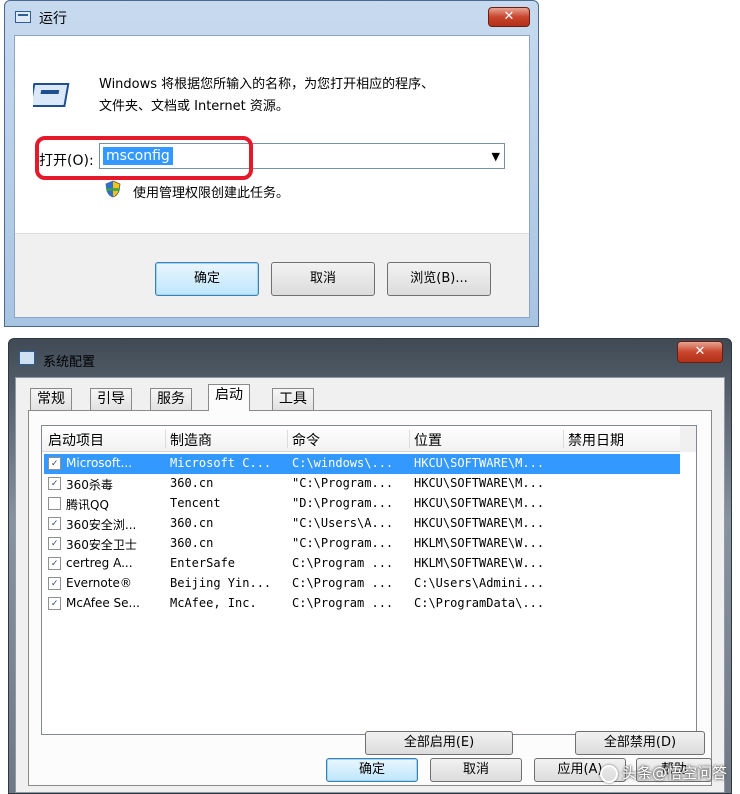 This screenshot has width=740, height=794. Describe the element at coordinates (229, 397) in the screenshot. I see `tab-startup: 启动` at that location.